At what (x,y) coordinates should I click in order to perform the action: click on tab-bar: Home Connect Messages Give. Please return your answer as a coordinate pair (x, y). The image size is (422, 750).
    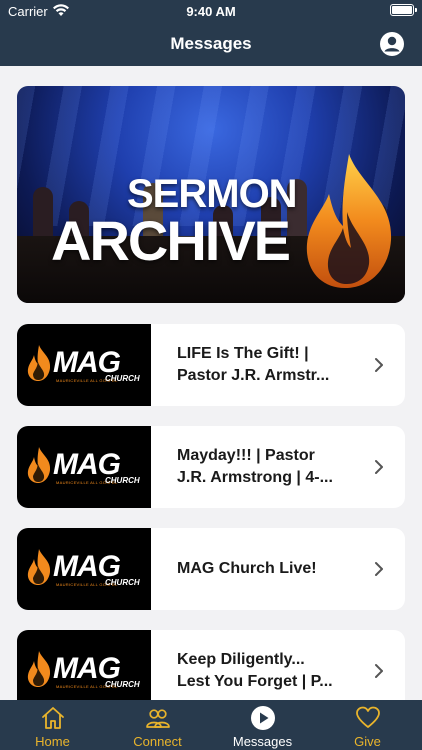
    Looking at the image, I should click on (211, 725).